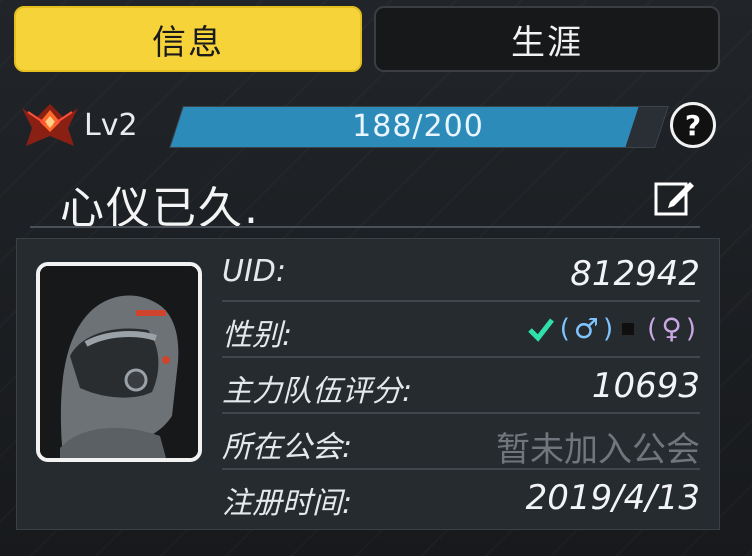  What do you see at coordinates (674, 198) in the screenshot?
I see `edit-icon` at bounding box center [674, 198].